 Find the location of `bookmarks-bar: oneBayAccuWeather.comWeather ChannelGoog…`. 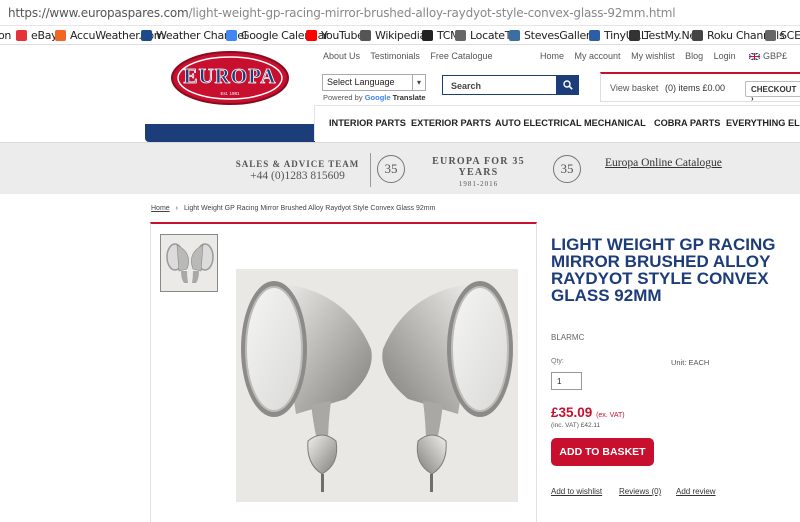

bookmarks-bar: oneBayAccuWeather.comWeather ChannelGoog… is located at coordinates (400, 35).